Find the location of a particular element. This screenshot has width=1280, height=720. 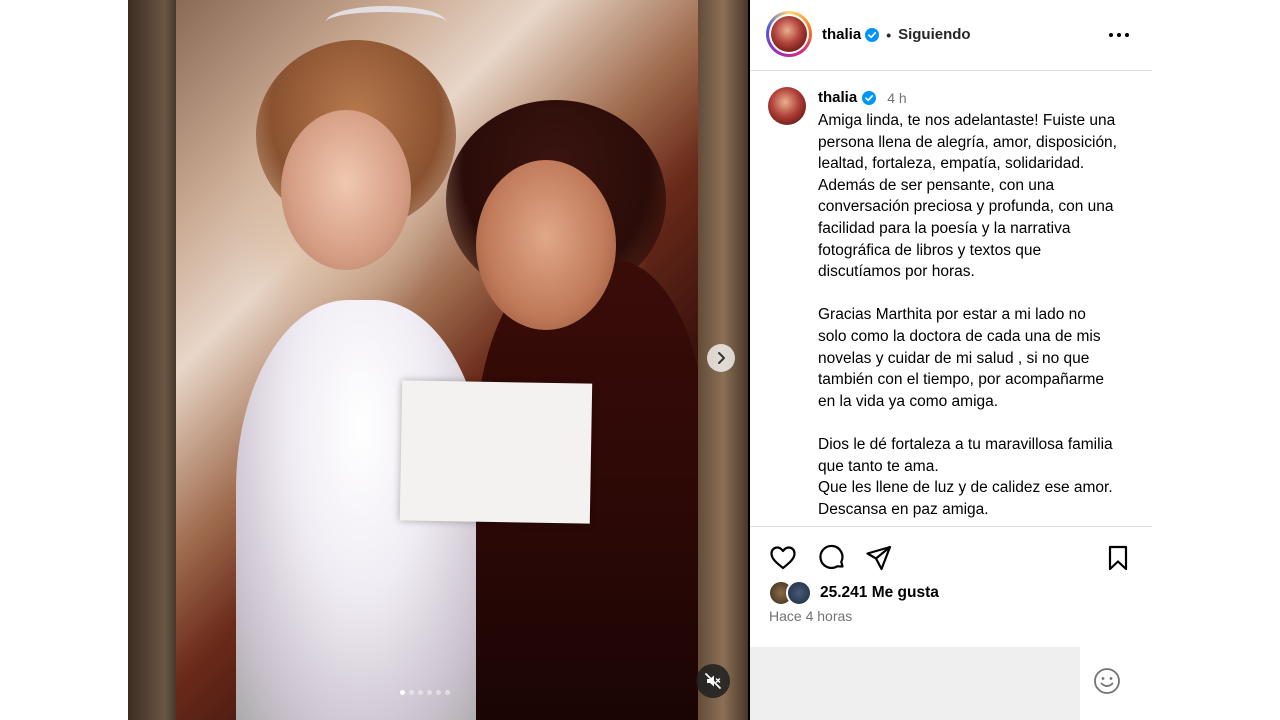

smiley-icon is located at coordinates (1107, 681).